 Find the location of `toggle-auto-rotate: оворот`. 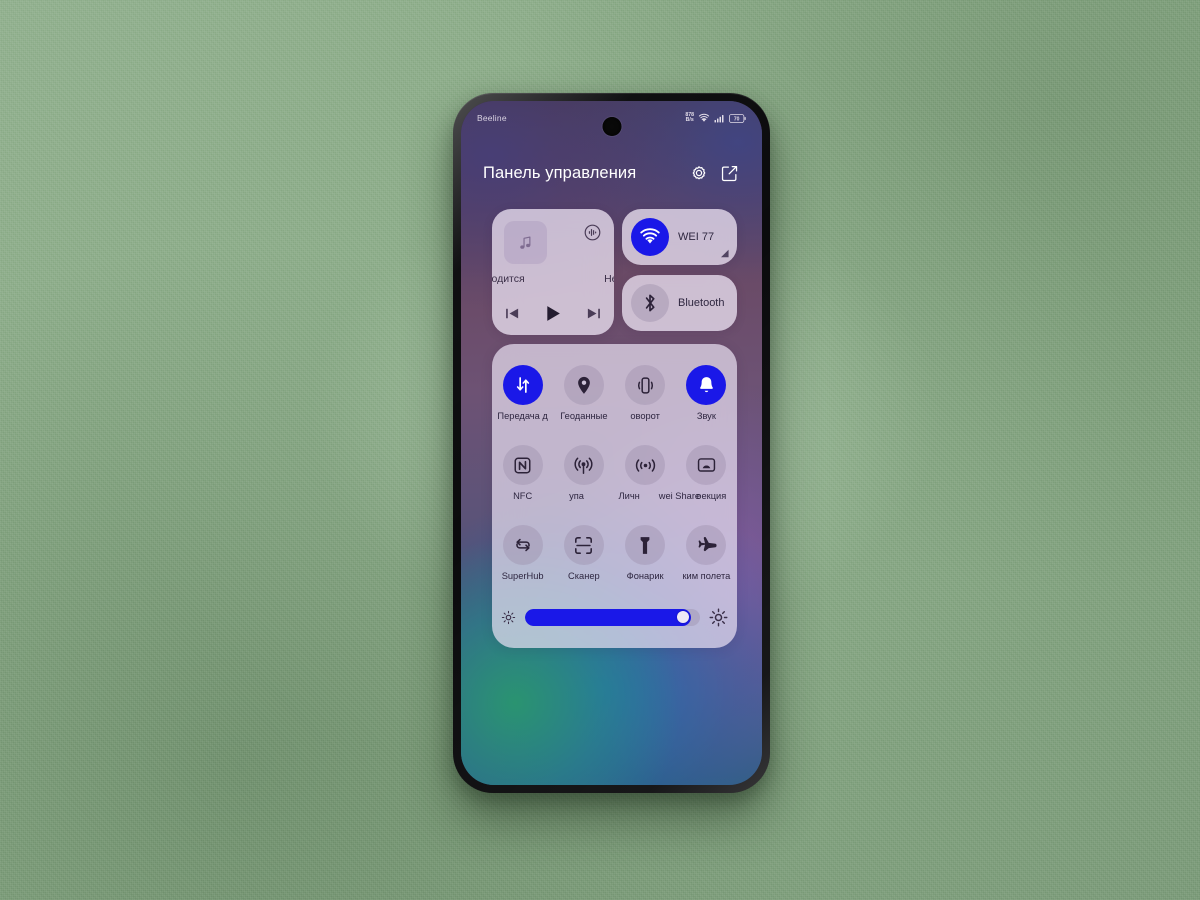

toggle-auto-rotate: оворот is located at coordinates (645, 394).